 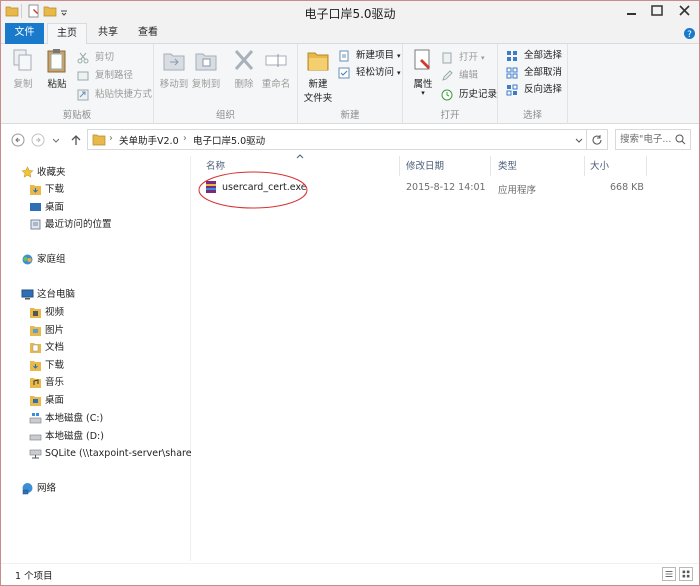 I want to click on select-group: 全部选择 全部取消 反向选择 选择, so click(x=533, y=84).